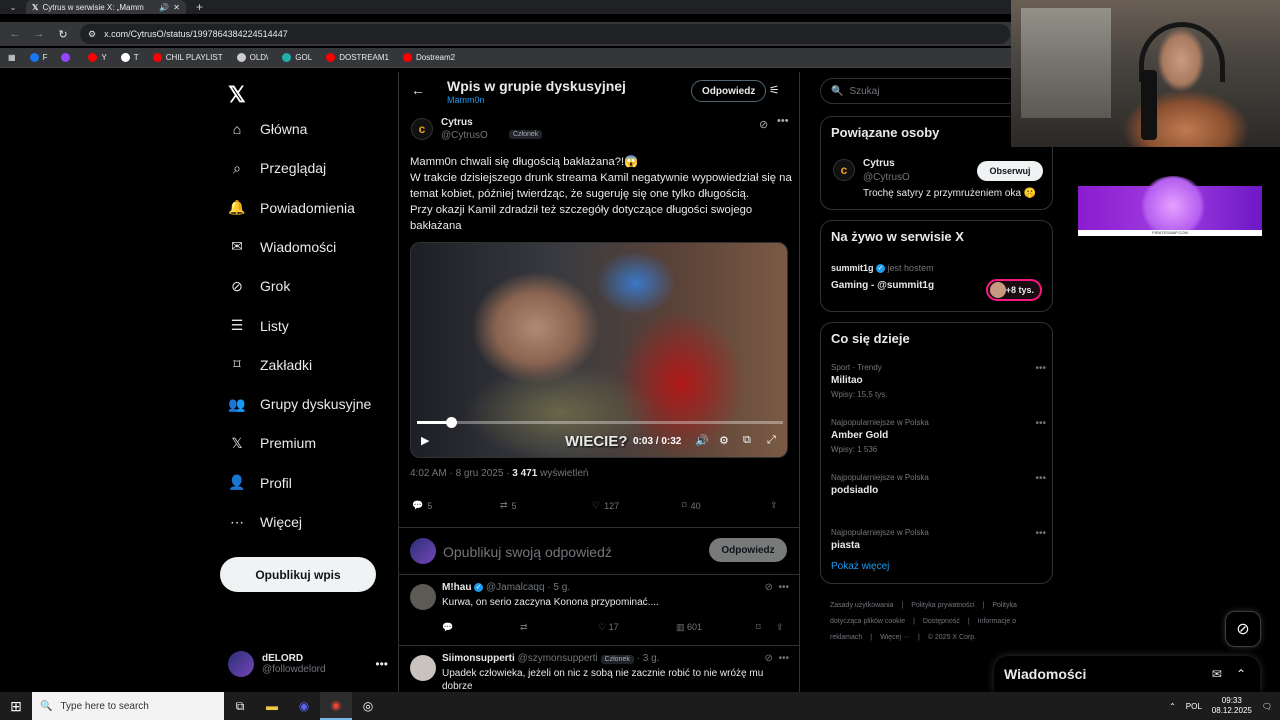 The image size is (1280, 720). What do you see at coordinates (67, 57) in the screenshot?
I see `bookmark-item` at bounding box center [67, 57].